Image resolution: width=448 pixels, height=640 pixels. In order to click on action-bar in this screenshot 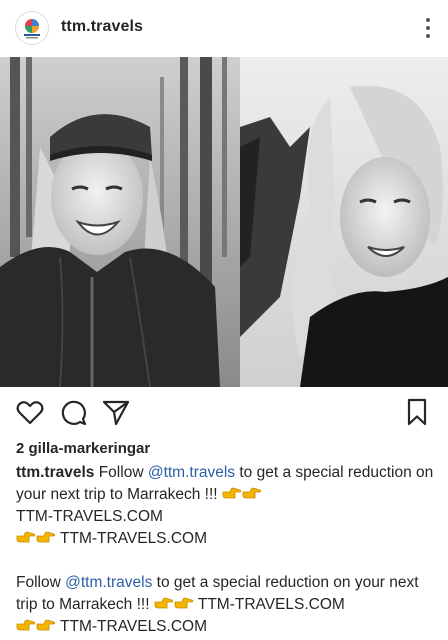, I will do `click(224, 413)`.